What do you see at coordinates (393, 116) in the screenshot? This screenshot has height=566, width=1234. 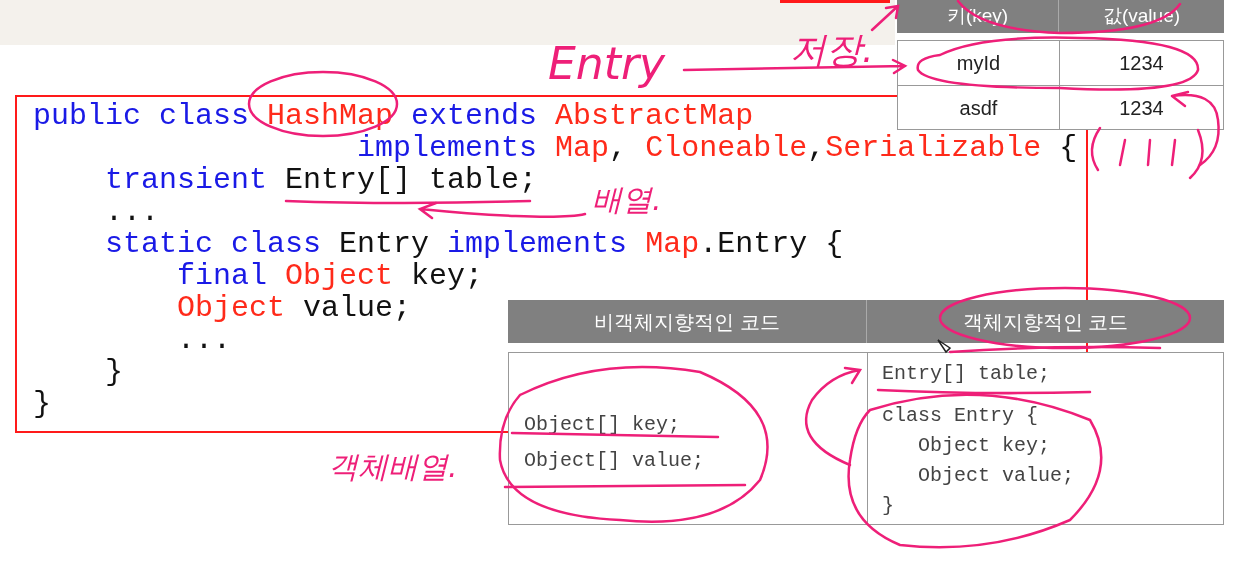 I see `code-line: public class HashMap extends AbstractMap` at bounding box center [393, 116].